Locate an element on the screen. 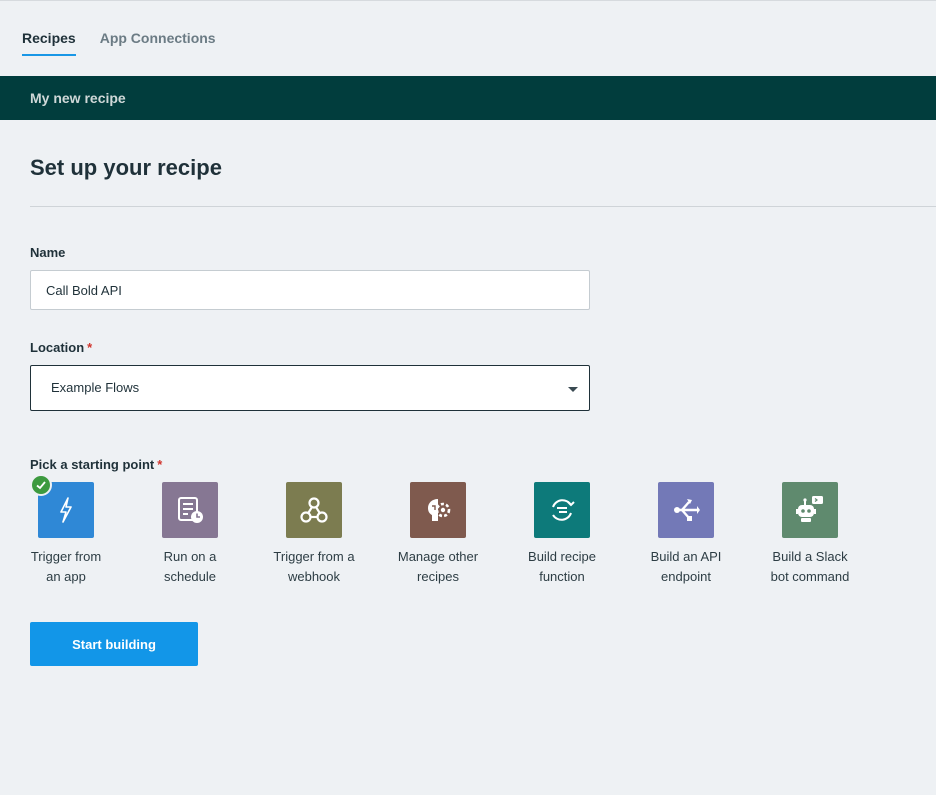 The height and width of the screenshot is (795, 936). option-caption-line1: Build an API is located at coordinates (686, 556).